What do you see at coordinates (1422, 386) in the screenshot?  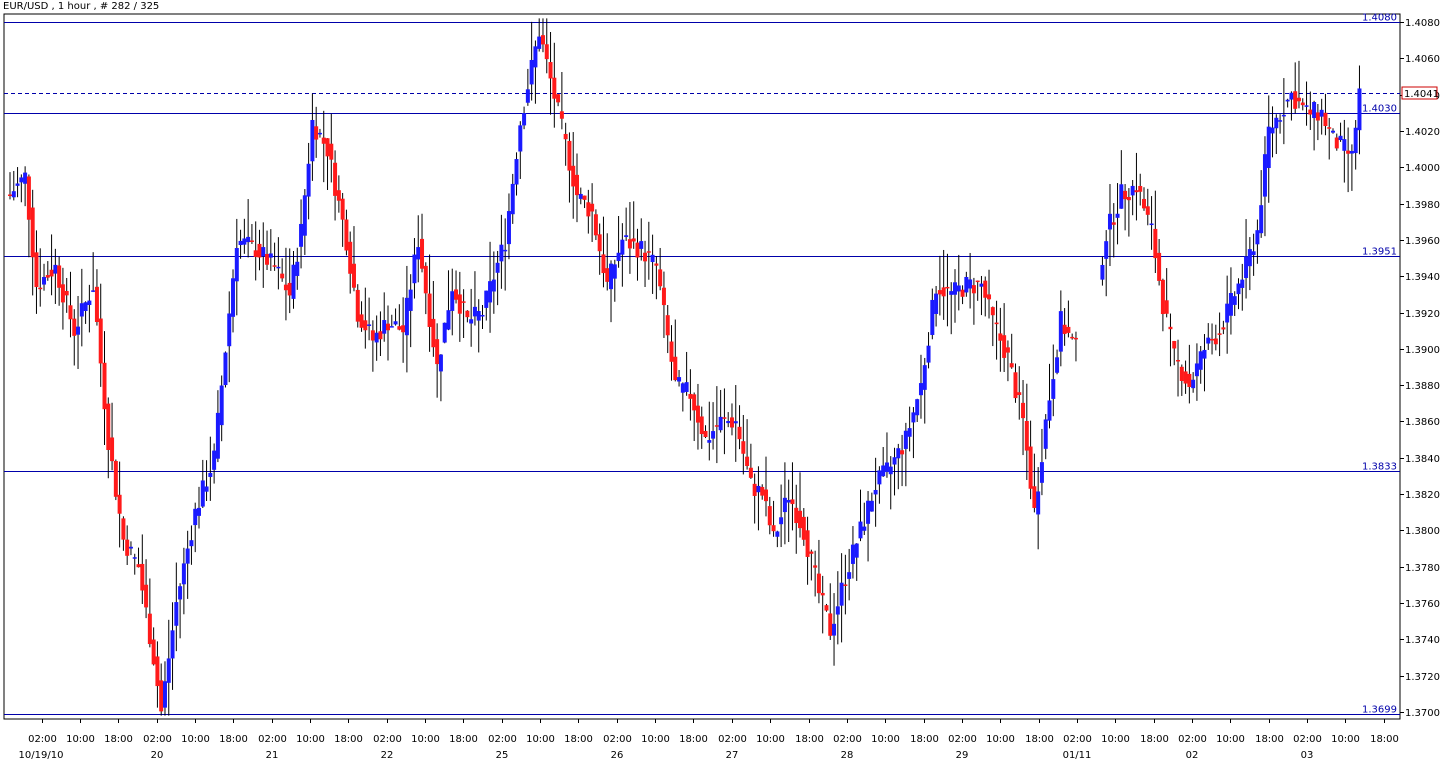 I see `y-tick-label: 1.3880` at bounding box center [1422, 386].